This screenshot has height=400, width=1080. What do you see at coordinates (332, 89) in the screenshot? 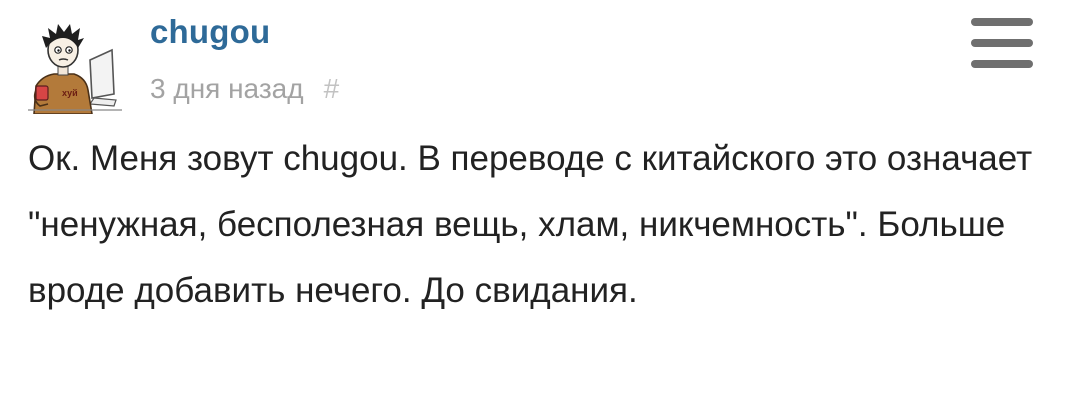
I see `permalink-link: #` at bounding box center [332, 89].